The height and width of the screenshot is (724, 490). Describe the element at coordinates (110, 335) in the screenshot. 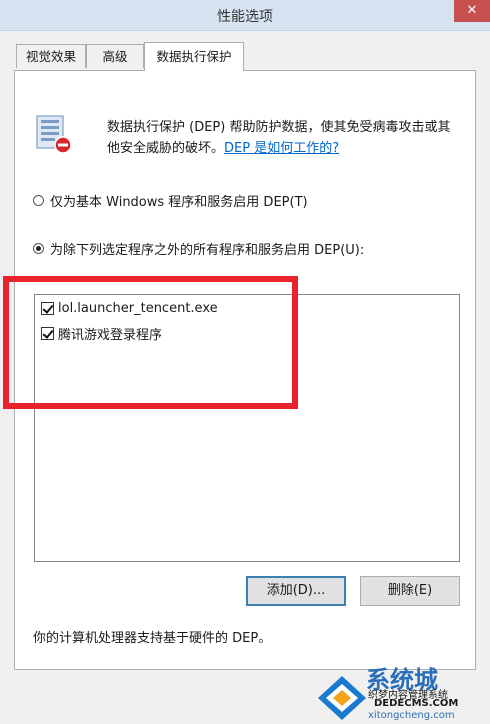

I see `program-label: 腾讯游戏登录程序` at that location.